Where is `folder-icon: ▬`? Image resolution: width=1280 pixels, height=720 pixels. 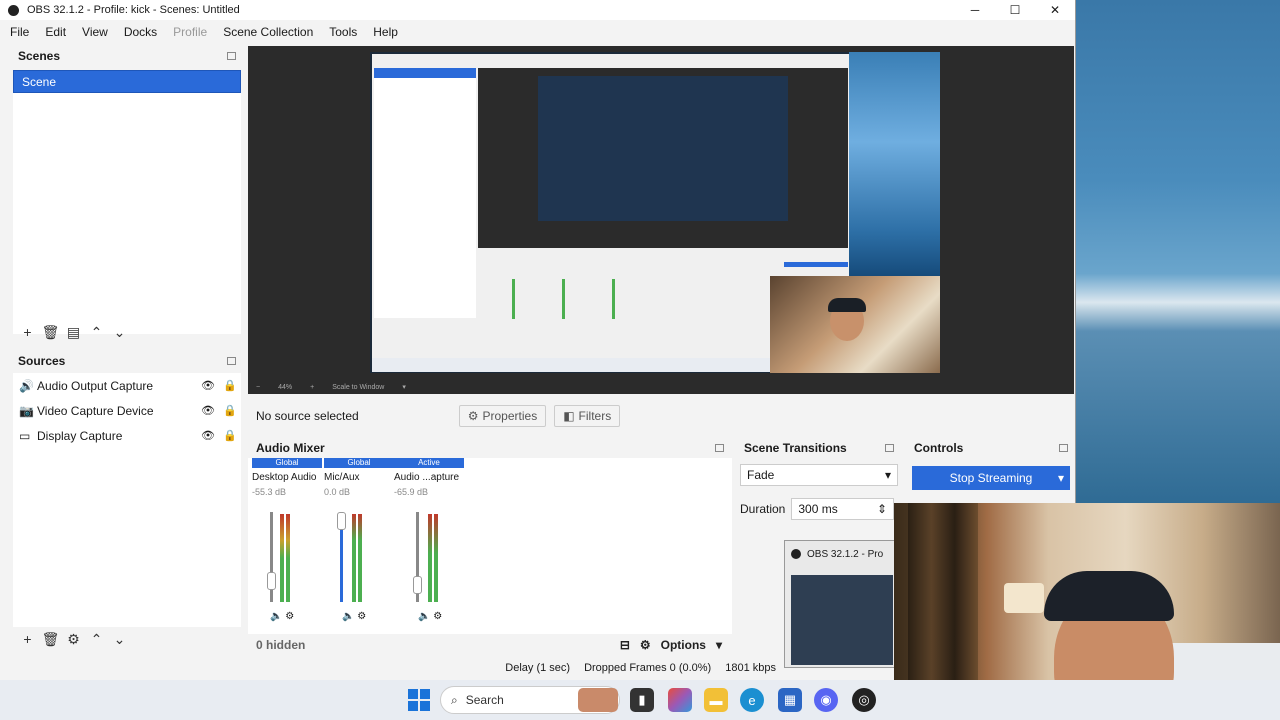 folder-icon: ▬ is located at coordinates (716, 700).